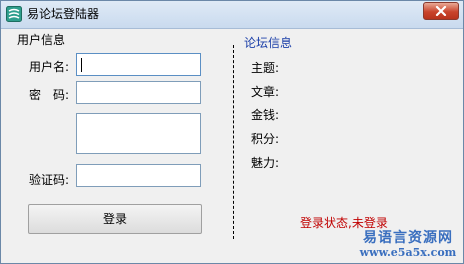 The width and height of the screenshot is (464, 264). I want to click on forum-field-topics: 主题:, so click(265, 68).